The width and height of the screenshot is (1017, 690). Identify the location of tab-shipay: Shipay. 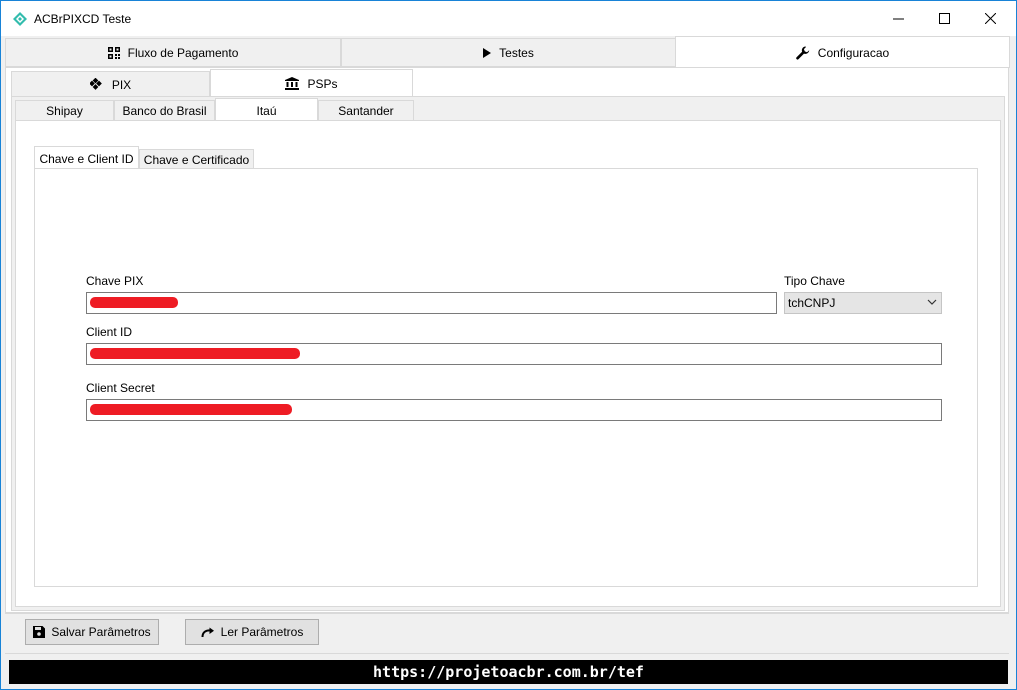
(64, 110).